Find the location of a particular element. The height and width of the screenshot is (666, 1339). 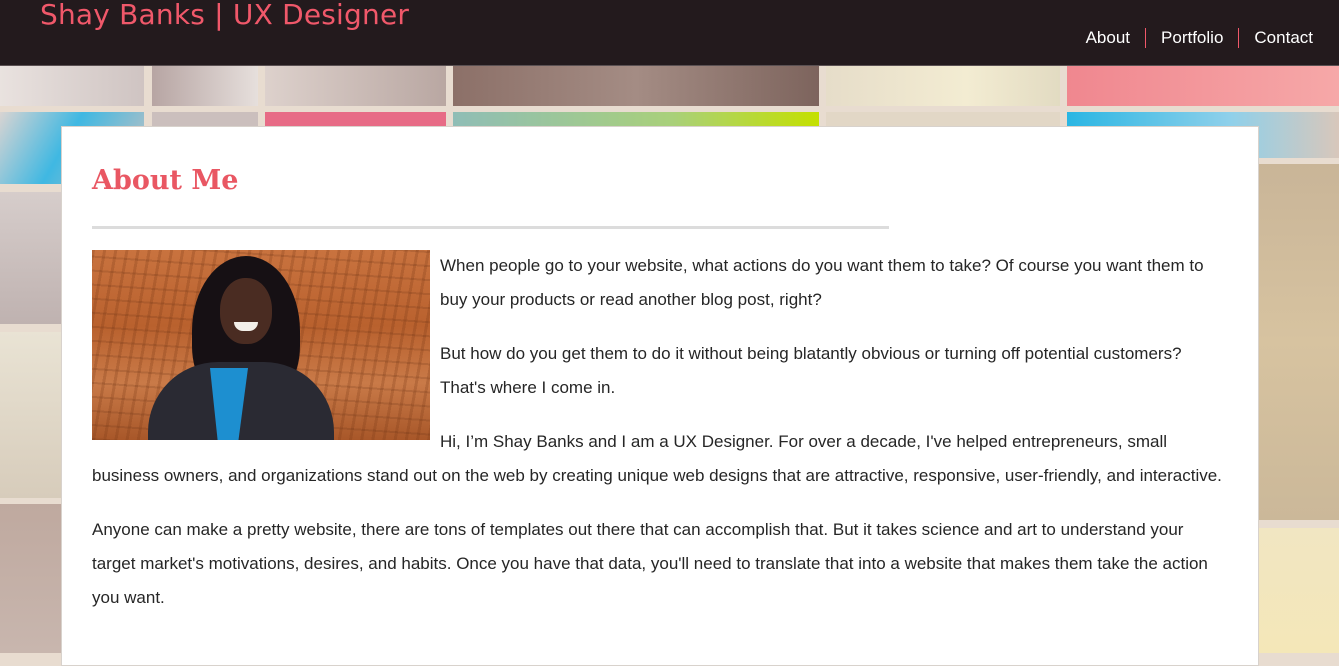

main-nav: About Portfolio Contact is located at coordinates (1192, 38).